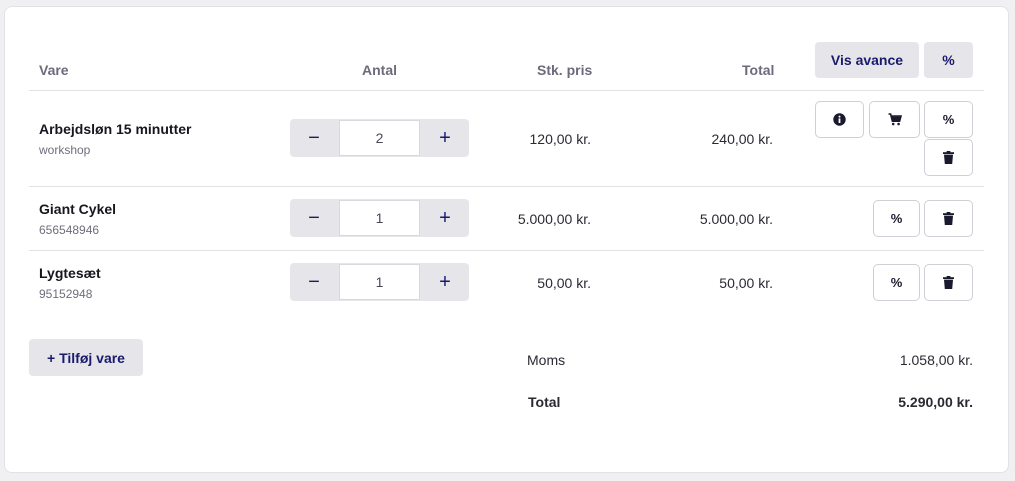 Image resolution: width=1015 pixels, height=481 pixels. What do you see at coordinates (564, 283) in the screenshot?
I see `row-unit-price: 50,00 kr.` at bounding box center [564, 283].